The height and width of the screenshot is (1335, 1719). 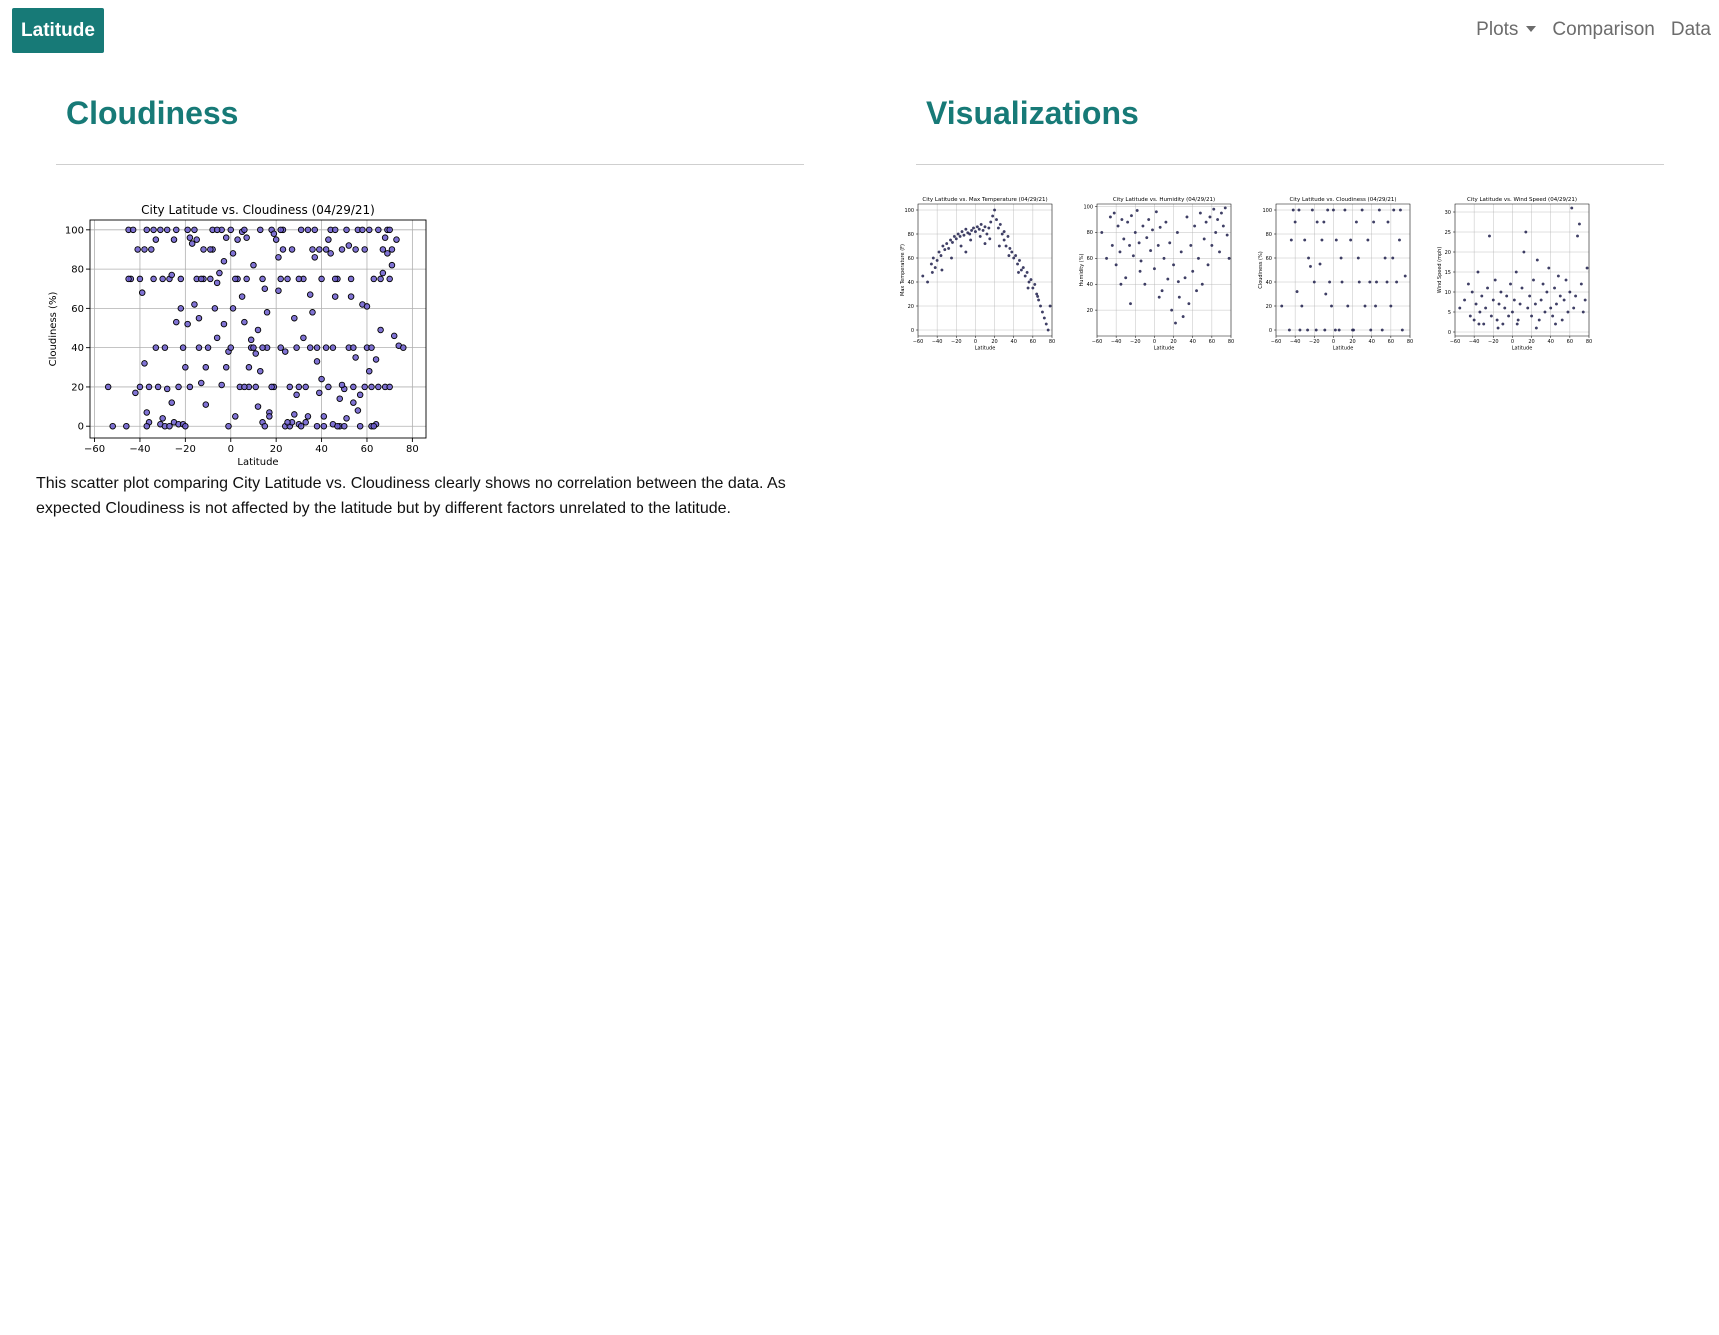 I want to click on x-tick-label: 40, so click(x=321, y=449).